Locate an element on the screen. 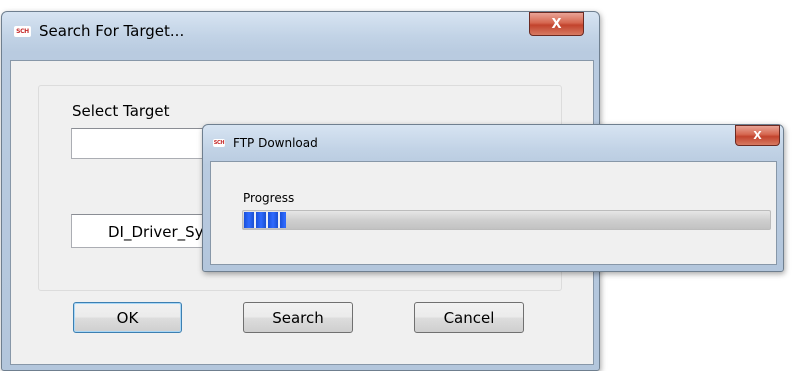  search-dialog-close-button: X is located at coordinates (556, 24).